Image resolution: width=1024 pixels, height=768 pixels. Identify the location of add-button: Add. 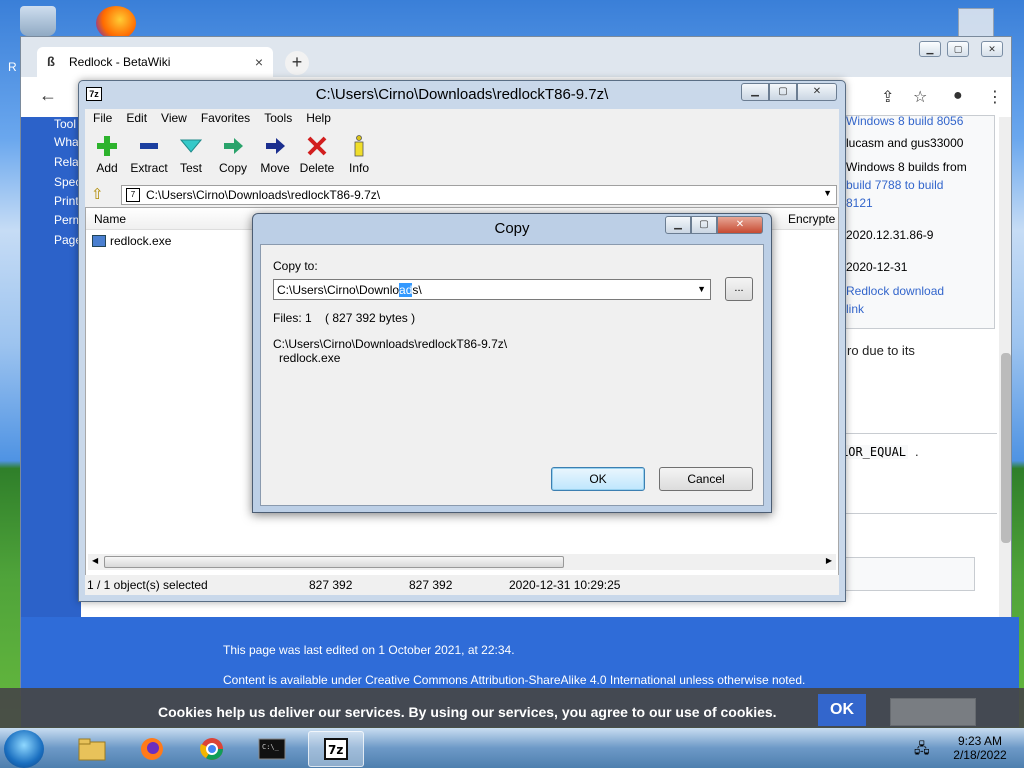
(107, 155).